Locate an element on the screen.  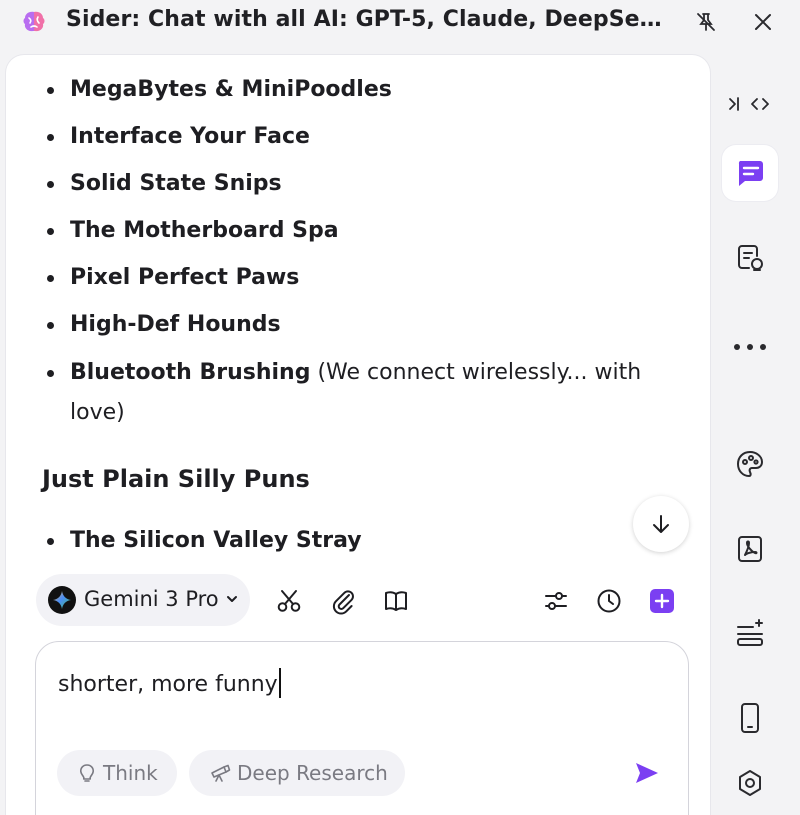
history-button is located at coordinates (609, 601).